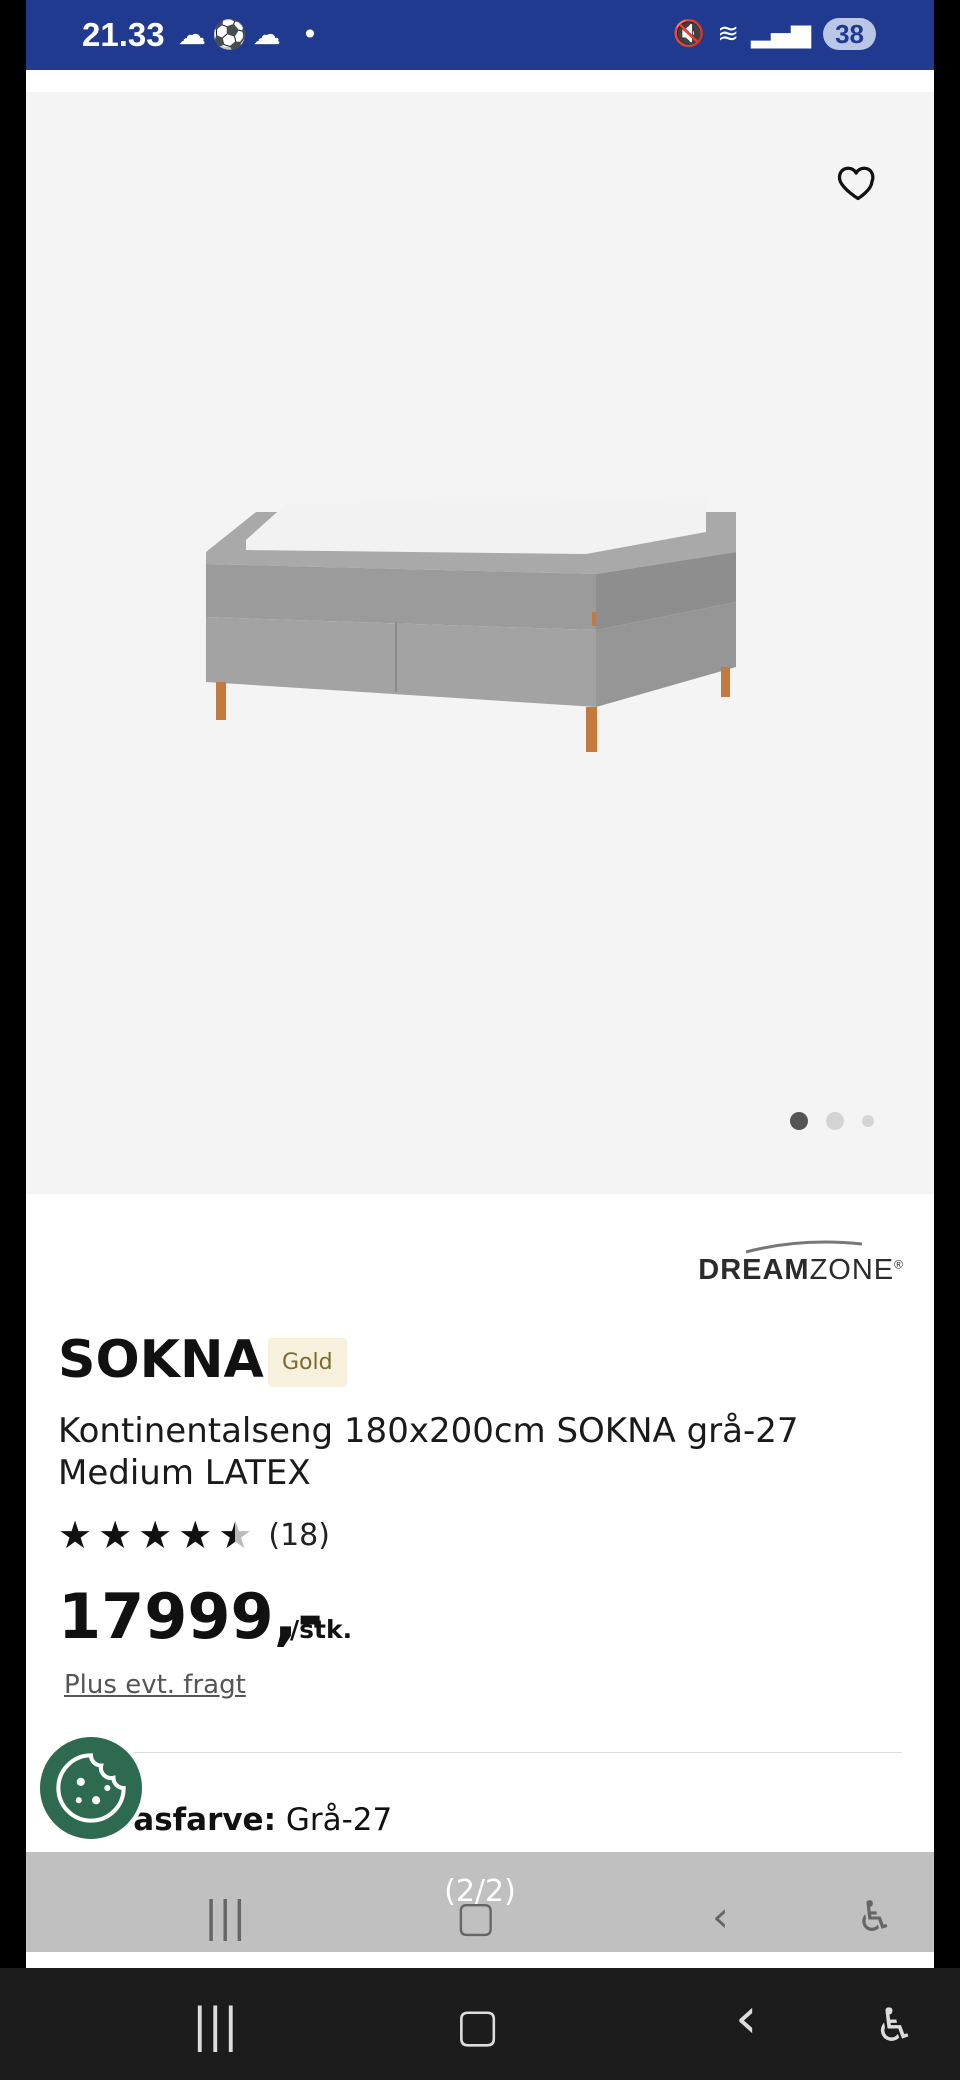 The image size is (960, 2080). What do you see at coordinates (899, 1264) in the screenshot?
I see `brand-mark: ®` at bounding box center [899, 1264].